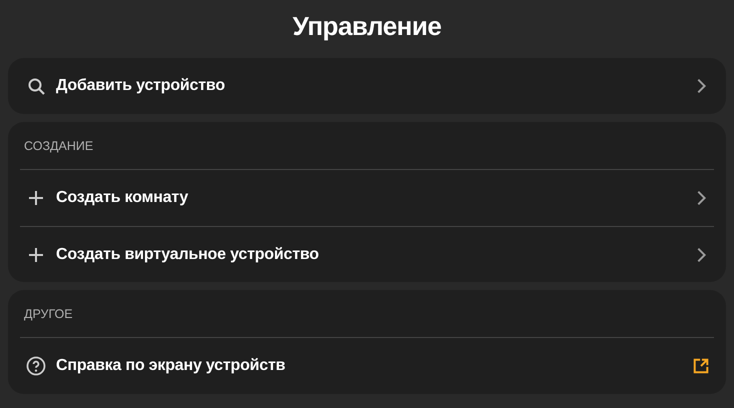 This screenshot has height=408, width=734. What do you see at coordinates (36, 366) in the screenshot?
I see `help-icon` at bounding box center [36, 366].